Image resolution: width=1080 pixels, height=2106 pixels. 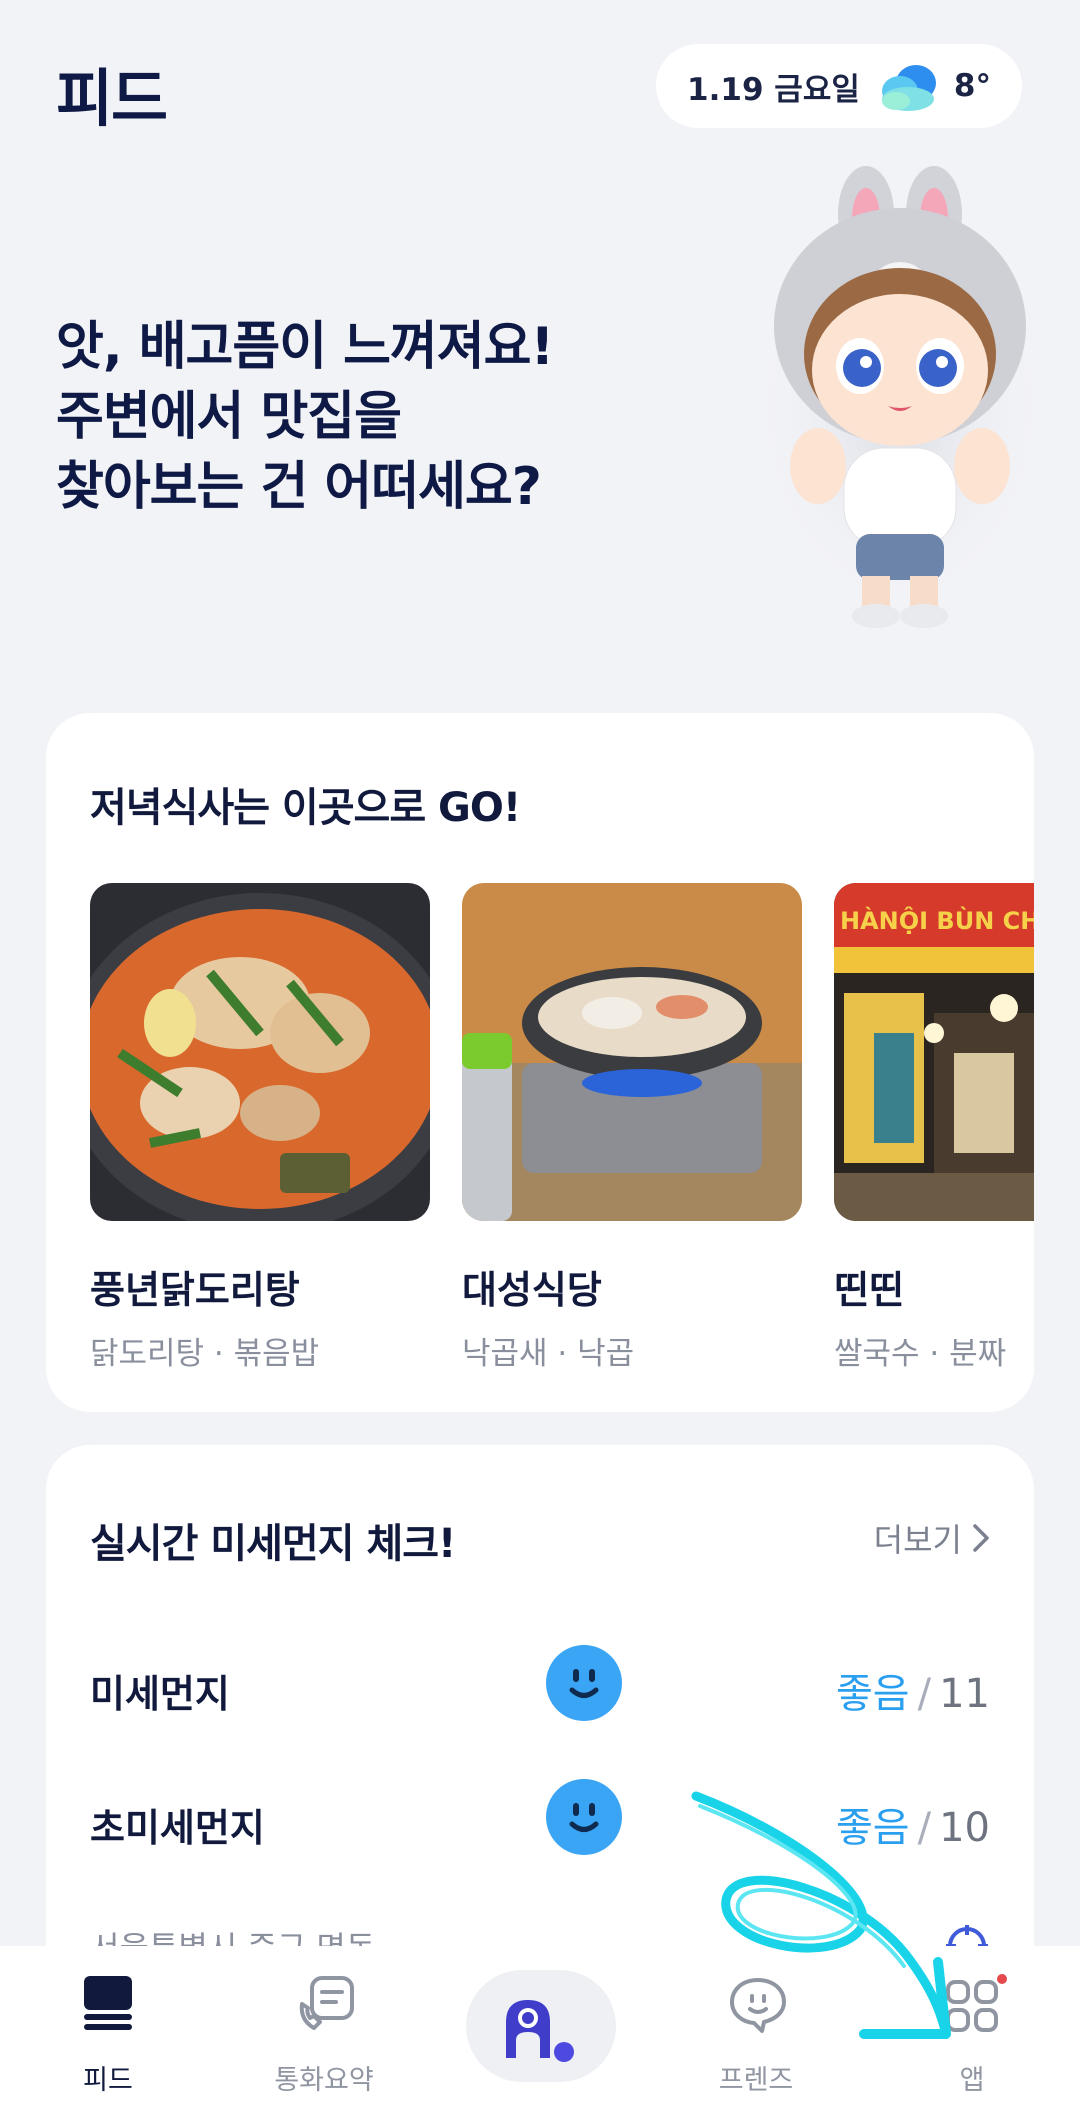 What do you see at coordinates (964, 1828) in the screenshot?
I see `ultrafine-dust-number: 10` at bounding box center [964, 1828].